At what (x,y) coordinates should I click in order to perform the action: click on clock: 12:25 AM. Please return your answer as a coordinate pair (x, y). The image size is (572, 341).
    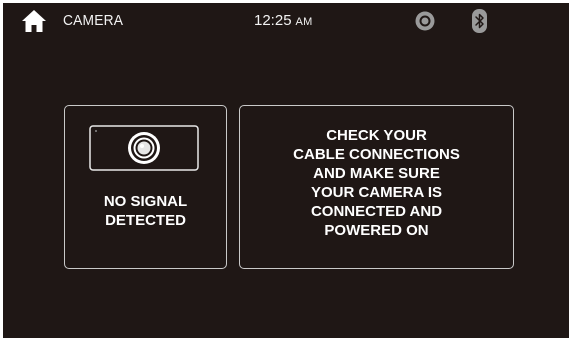
    Looking at the image, I should click on (283, 20).